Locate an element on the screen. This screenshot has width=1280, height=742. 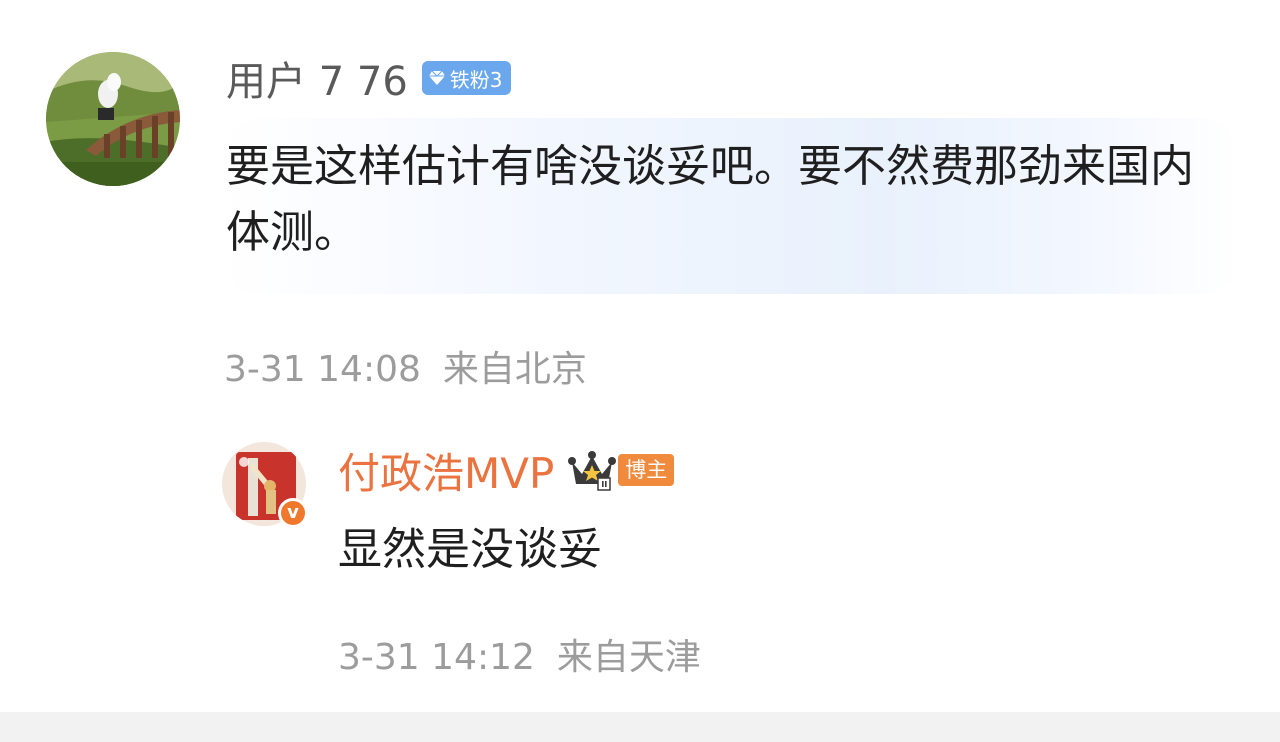
reply-text: 显然是没谈妥 is located at coordinates (470, 549).